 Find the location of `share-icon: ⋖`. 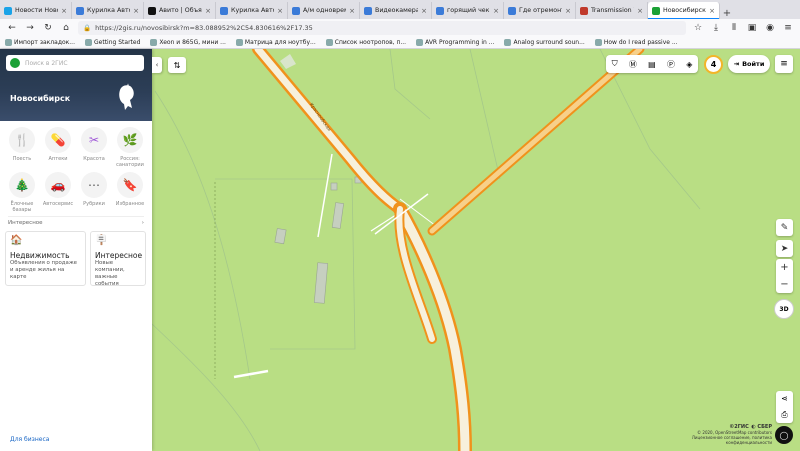

share-icon: ⋖ is located at coordinates (784, 398).